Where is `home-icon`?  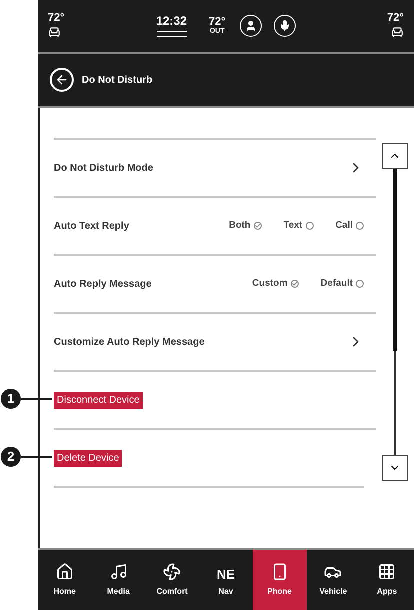 home-icon is located at coordinates (65, 571).